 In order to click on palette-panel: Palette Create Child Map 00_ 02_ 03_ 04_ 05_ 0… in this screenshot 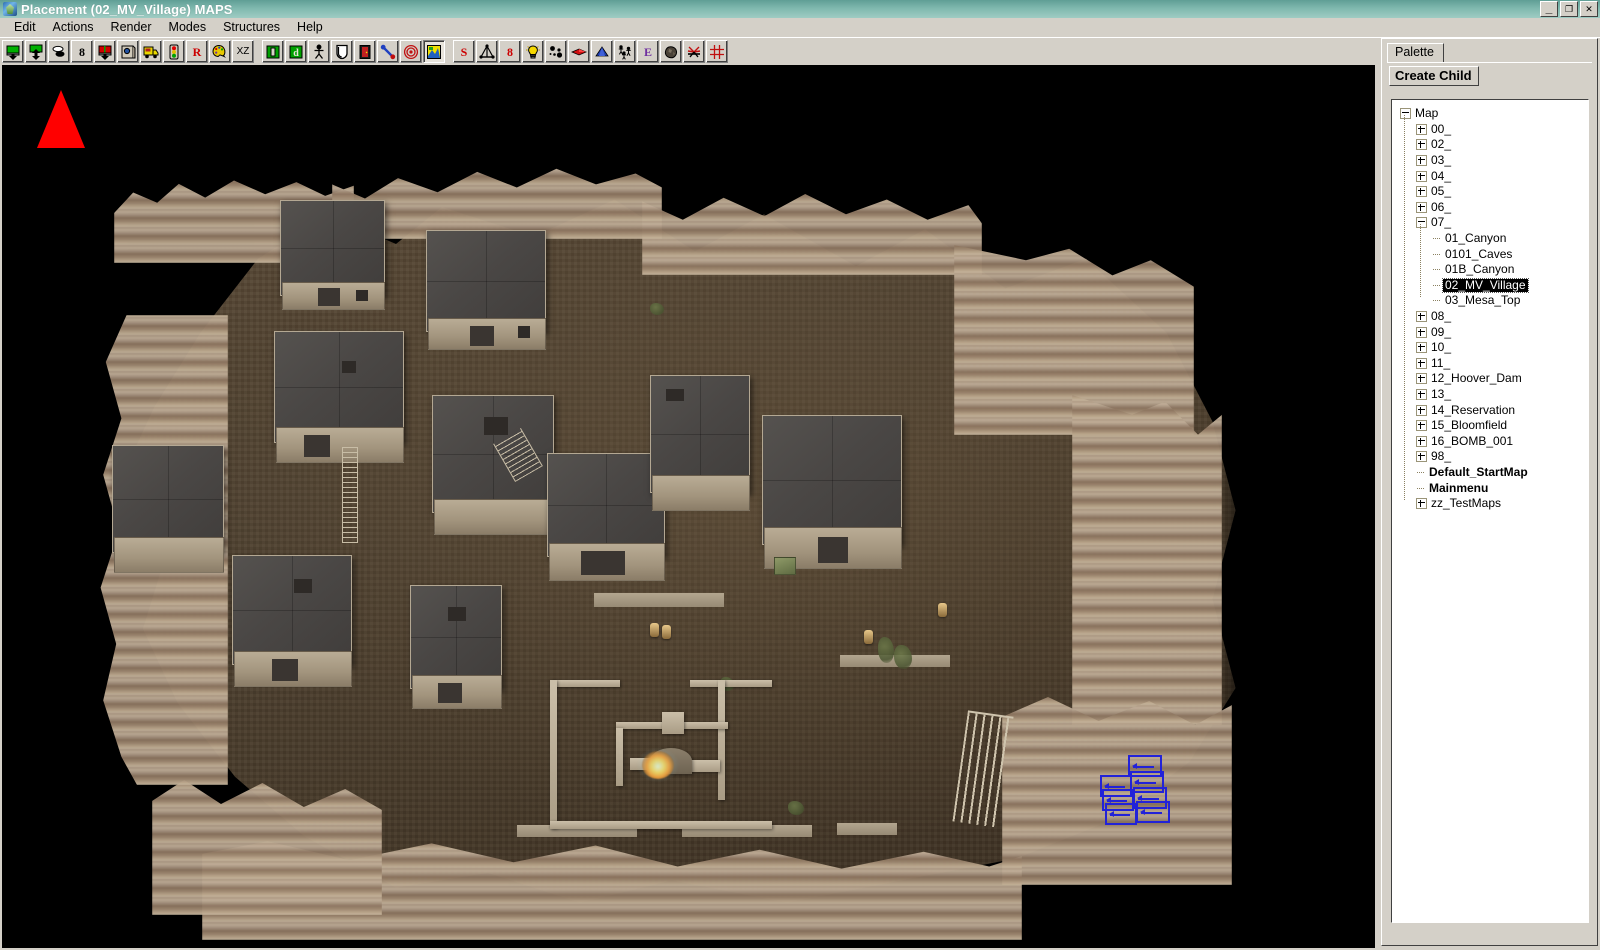, I will do `click(1489, 492)`.